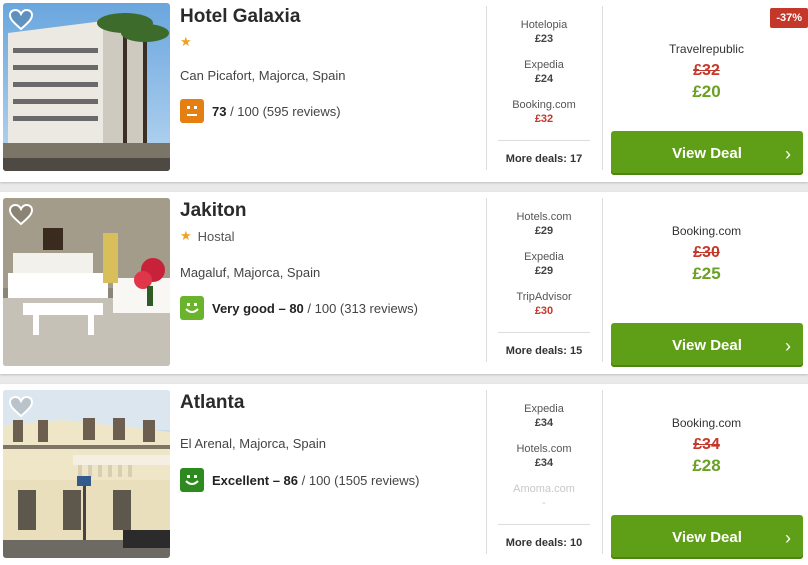 The image size is (808, 565). I want to click on rating-score: 80, so click(296, 308).